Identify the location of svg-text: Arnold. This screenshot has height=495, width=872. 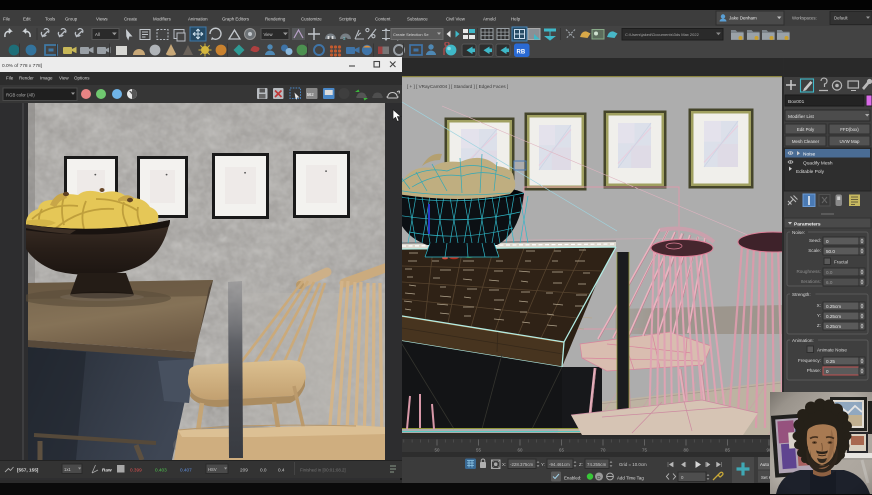
(489, 19).